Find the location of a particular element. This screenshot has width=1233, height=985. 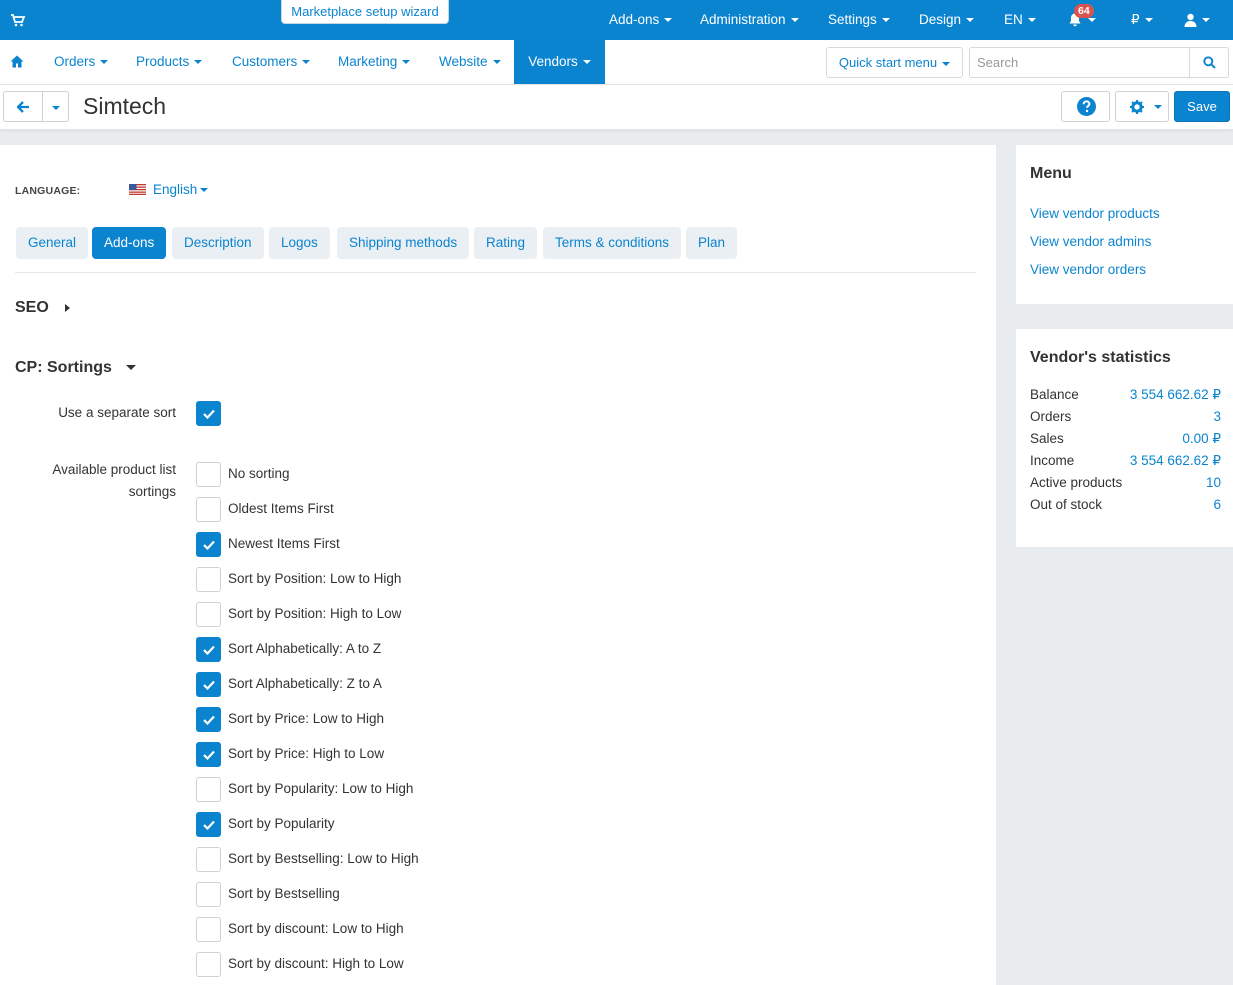

quick-start-menu-button: Quick start menu is located at coordinates (894, 62).